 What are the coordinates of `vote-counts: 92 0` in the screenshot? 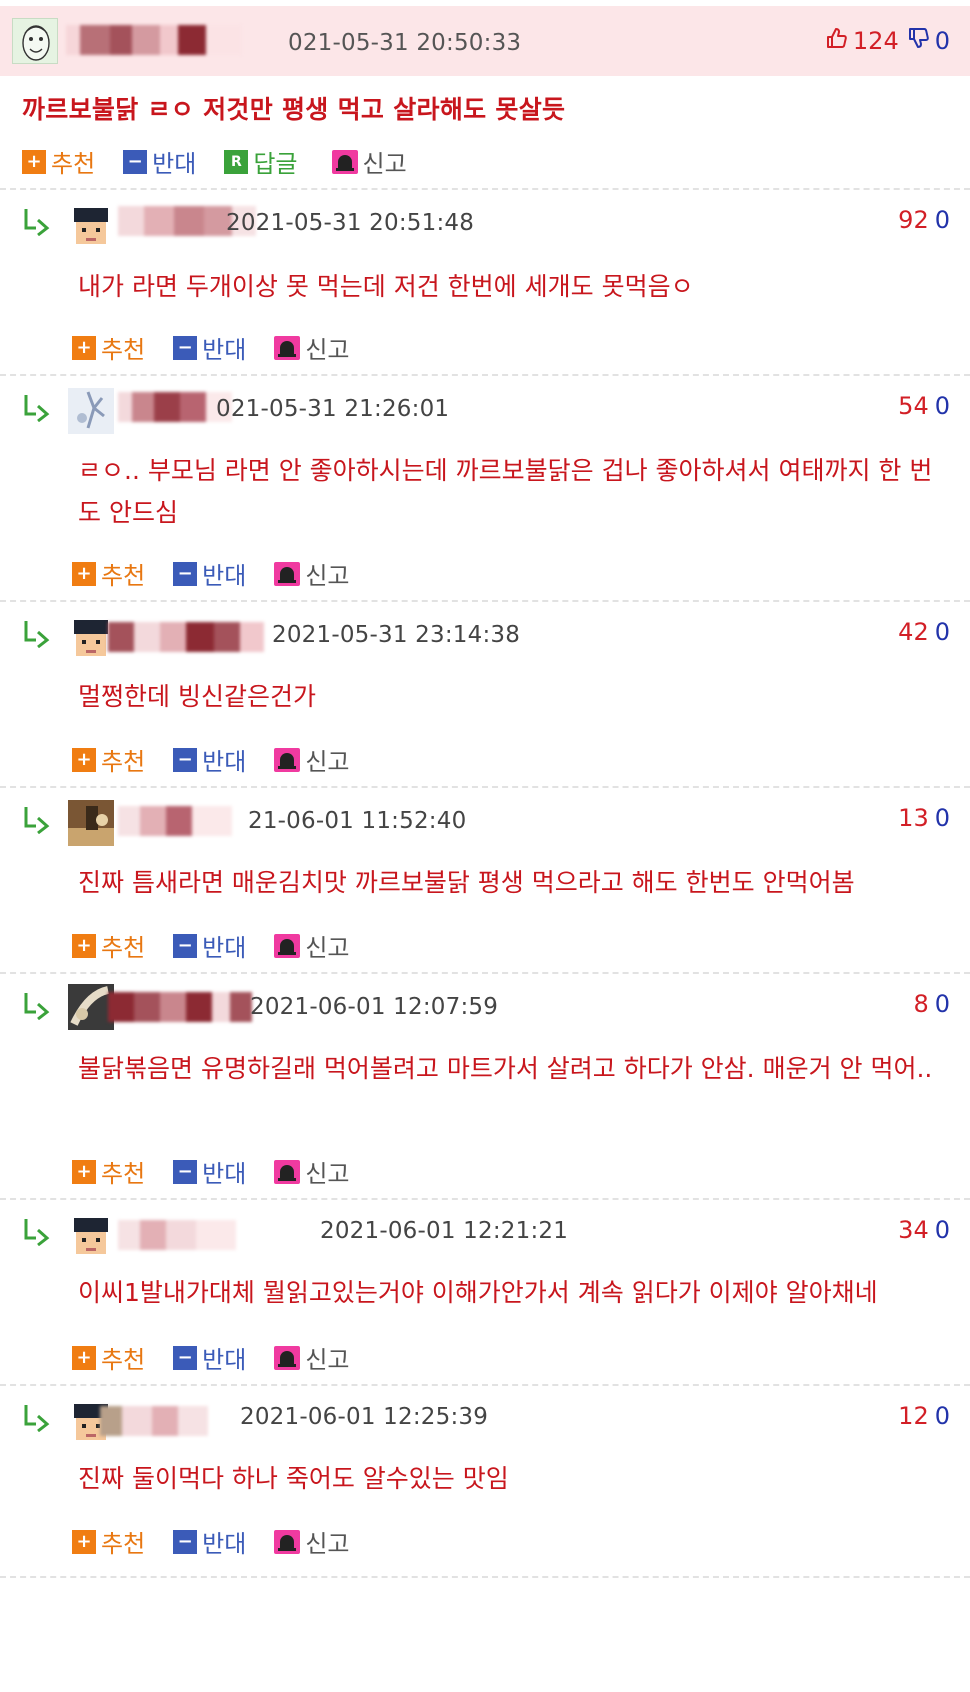 It's located at (924, 220).